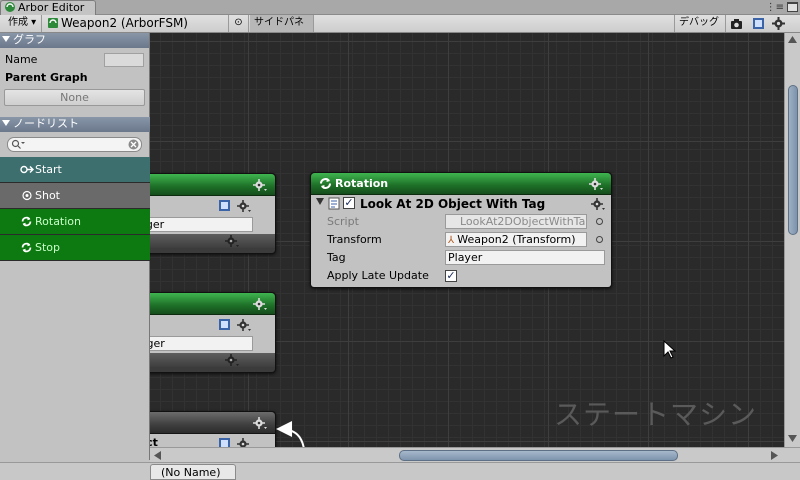 This screenshot has height=480, width=800. What do you see at coordinates (282, 29) in the screenshot?
I see `side-panel-toggle: サイドパネル` at bounding box center [282, 29].